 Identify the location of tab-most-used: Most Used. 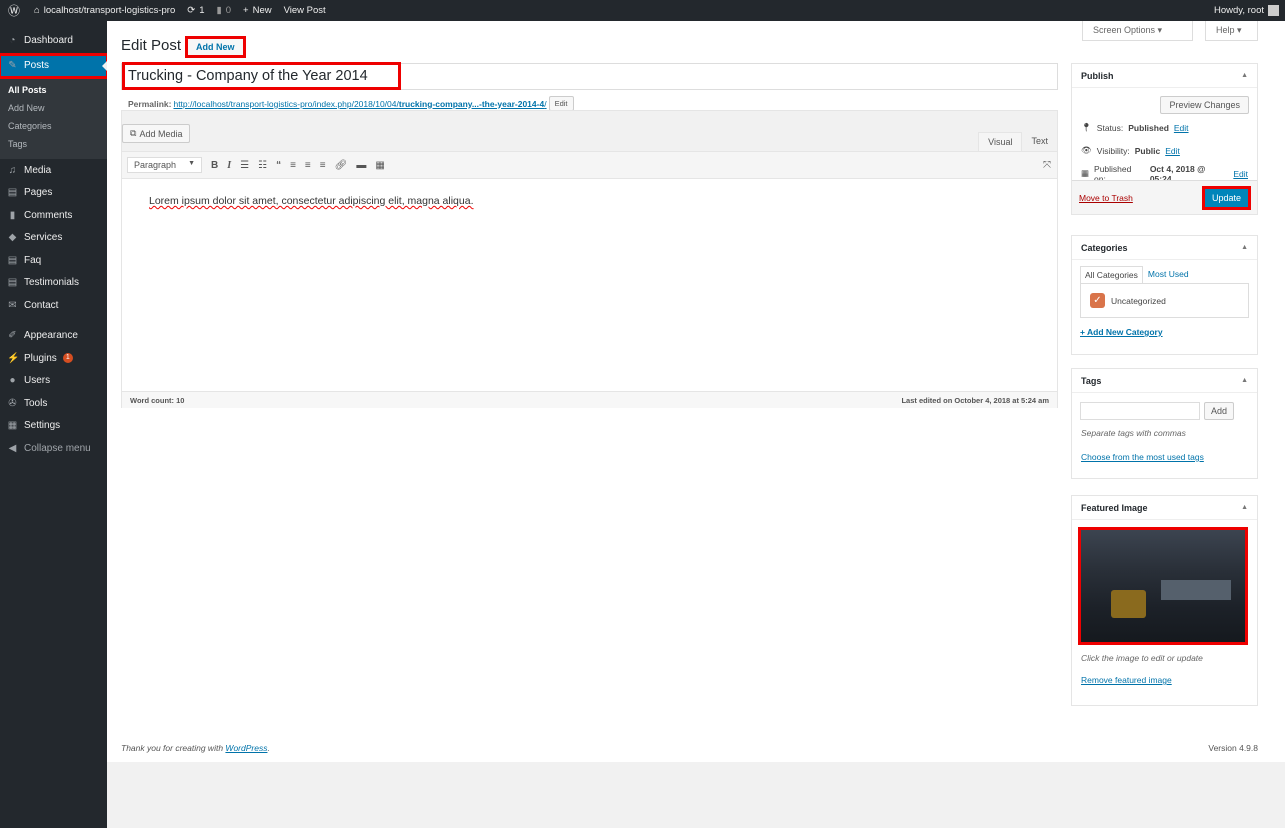
(1168, 274).